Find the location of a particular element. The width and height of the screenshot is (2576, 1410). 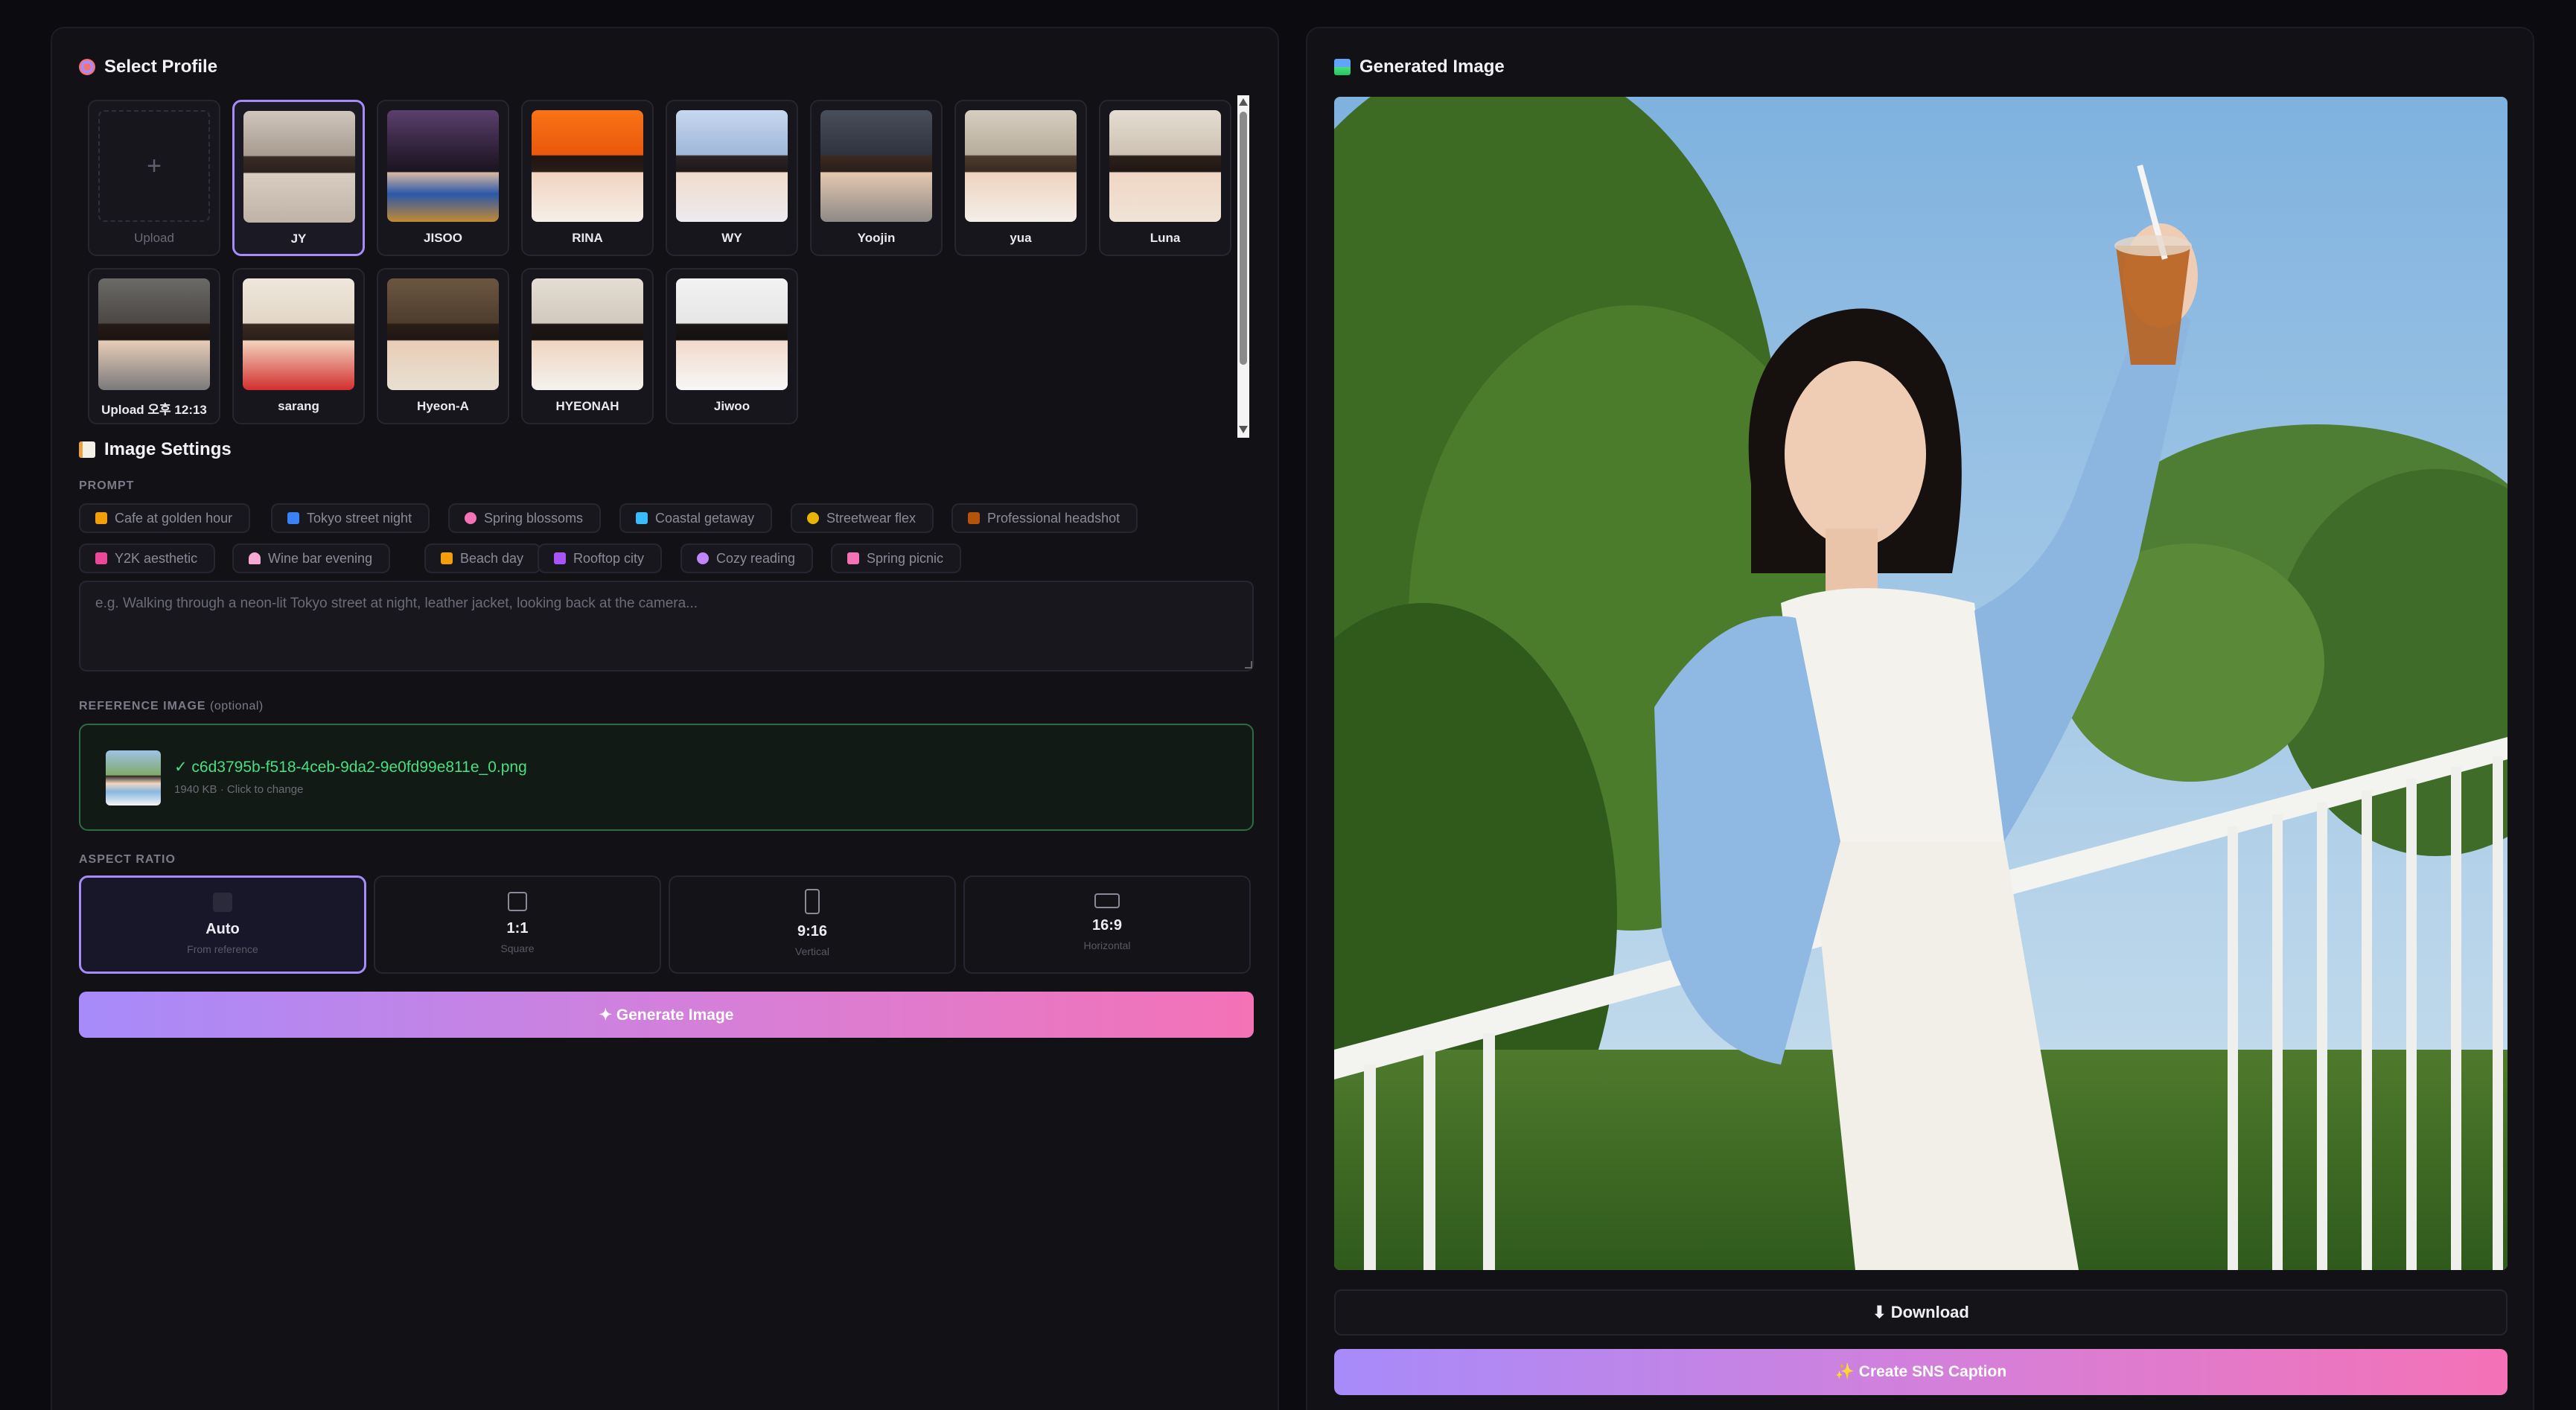

chip-label: Wine bar evening is located at coordinates (320, 558).